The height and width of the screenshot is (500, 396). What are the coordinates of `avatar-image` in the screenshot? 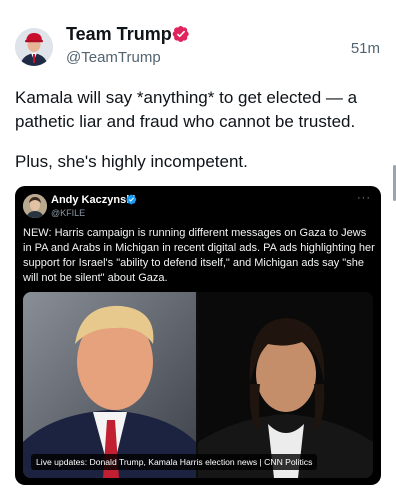 It's located at (34, 47).